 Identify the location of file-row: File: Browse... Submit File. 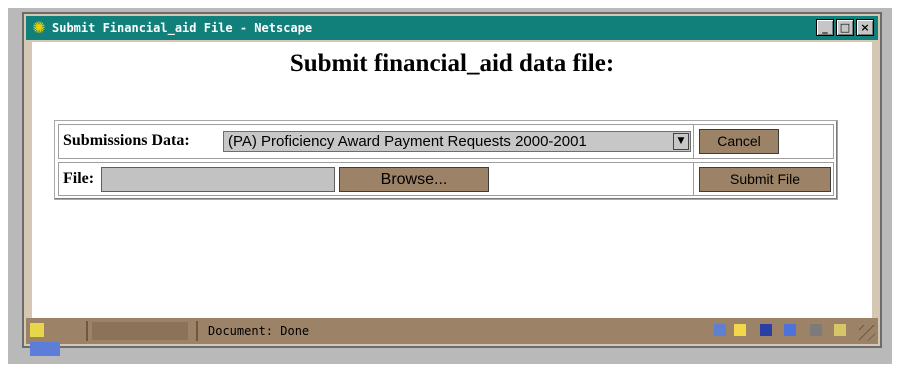
(446, 179).